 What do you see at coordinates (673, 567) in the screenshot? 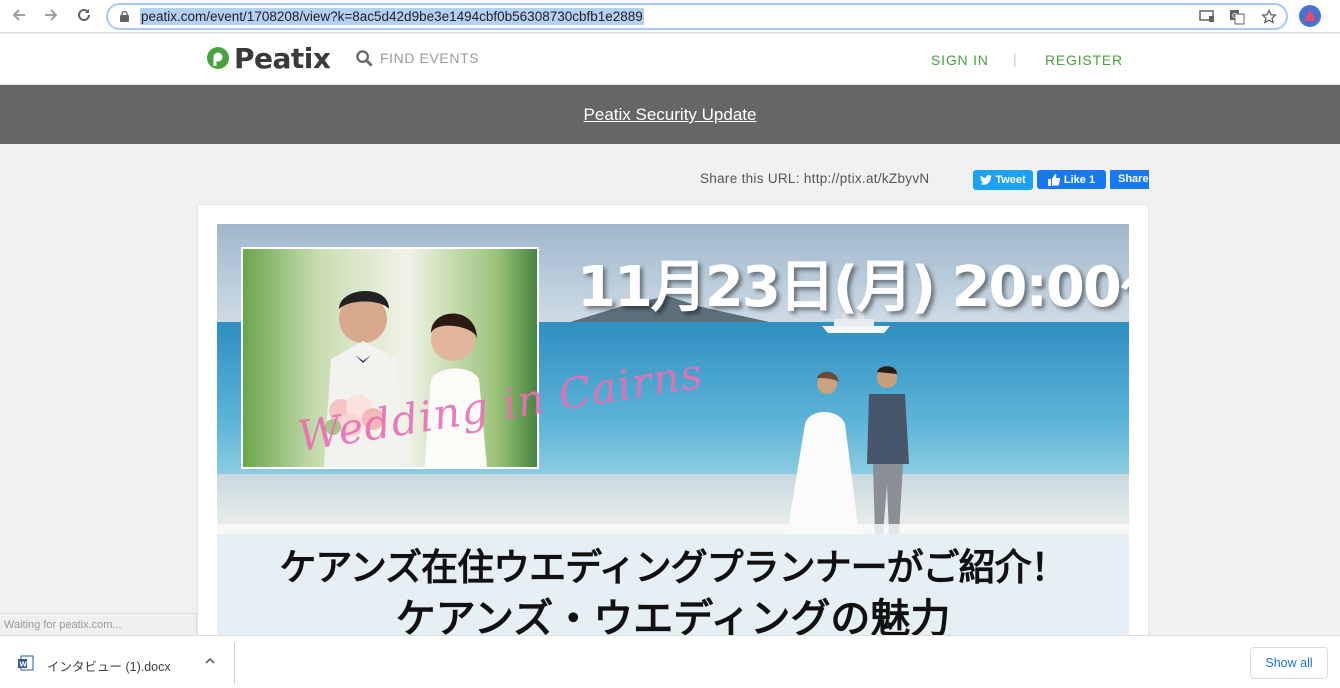
I see `hero-caption-line1: ケアンズ在住ウエディングプランナーがご紹介！` at bounding box center [673, 567].